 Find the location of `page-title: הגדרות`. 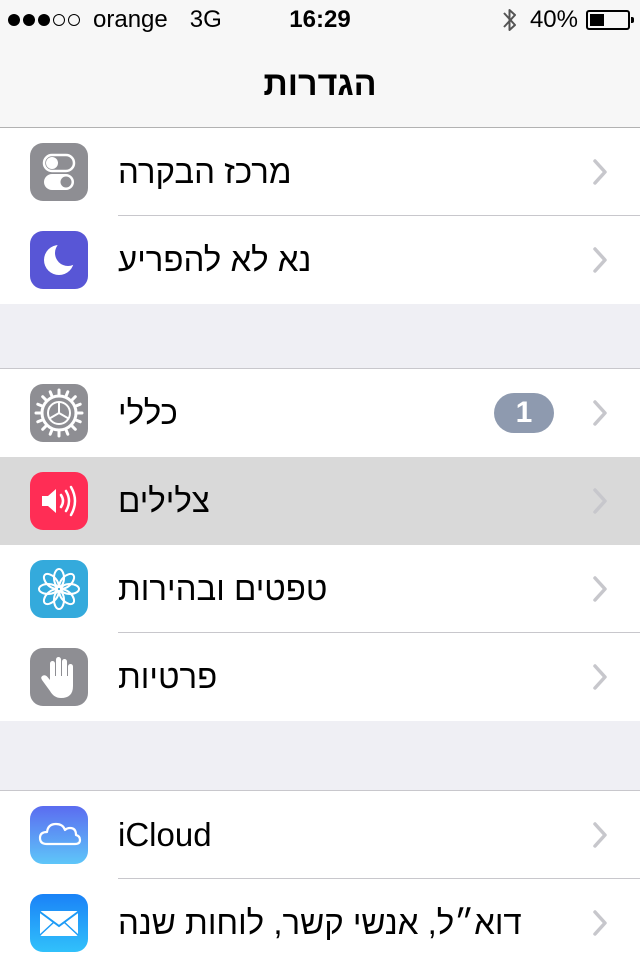

page-title: הגדרות is located at coordinates (320, 84).